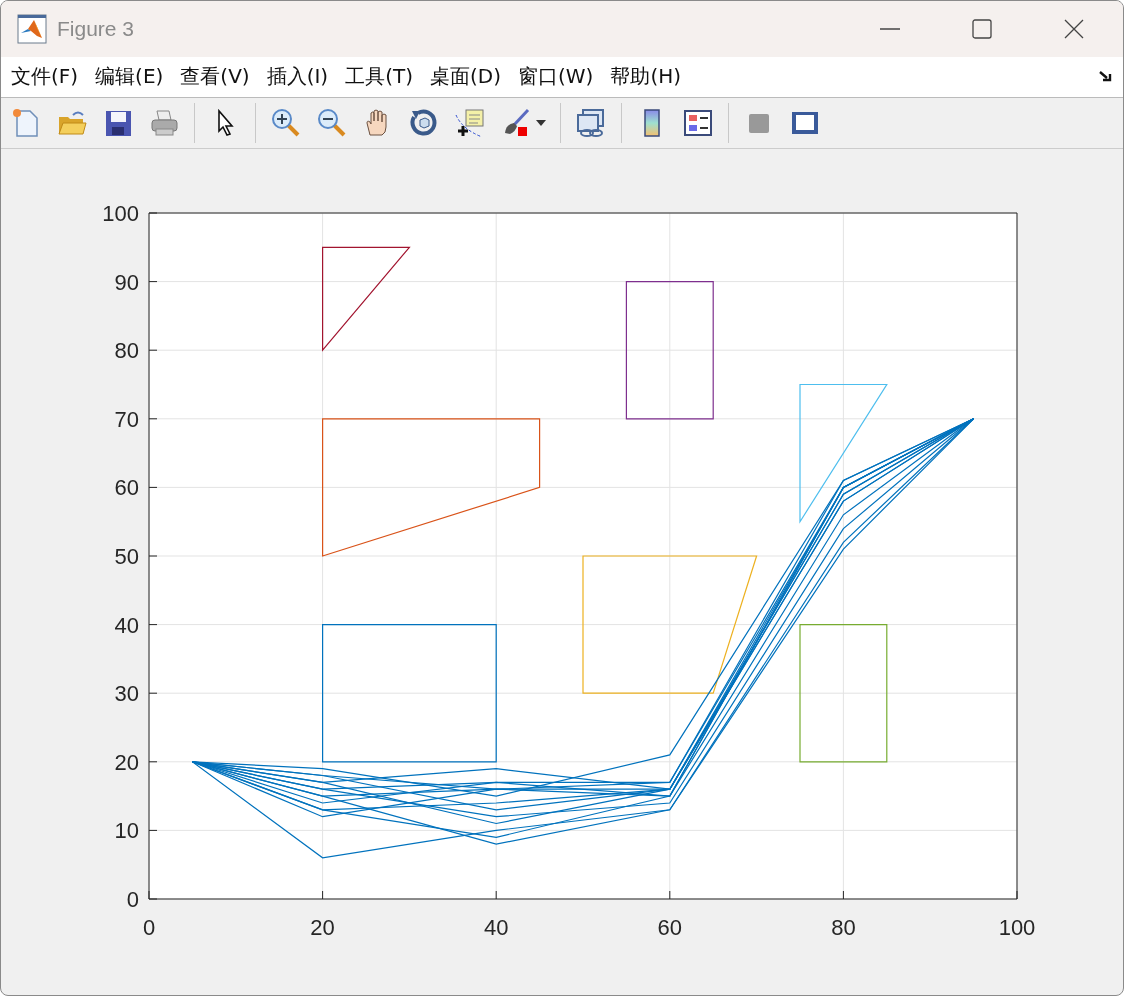  What do you see at coordinates (96, 29) in the screenshot?
I see `window-title: Figure 3` at bounding box center [96, 29].